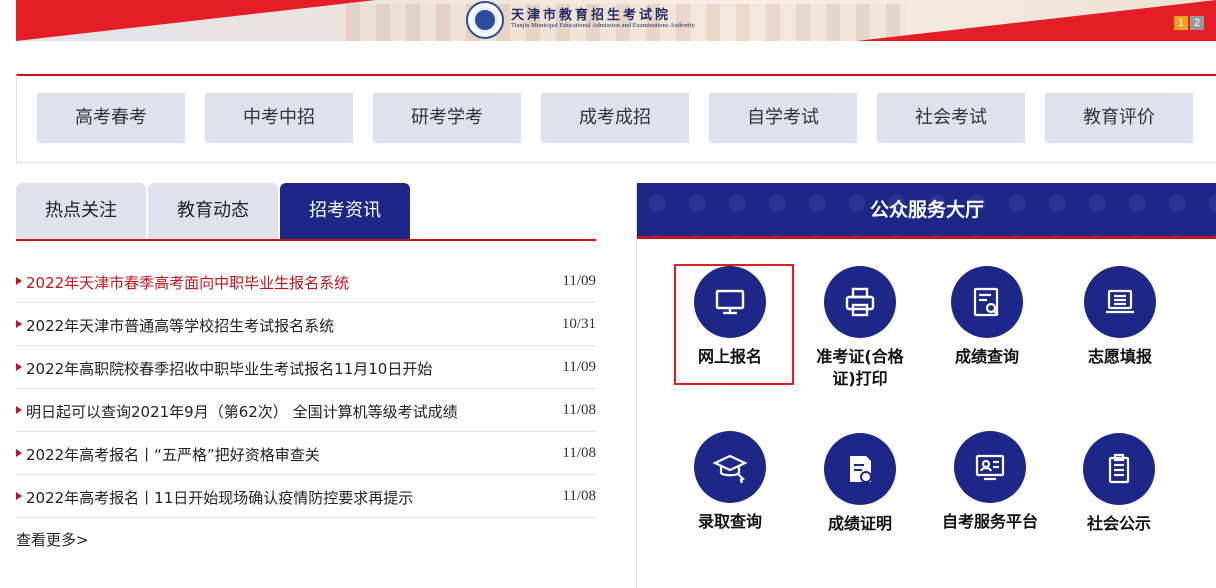 The image size is (1216, 588). I want to click on service-public-notice: 社会公示, so click(1119, 484).